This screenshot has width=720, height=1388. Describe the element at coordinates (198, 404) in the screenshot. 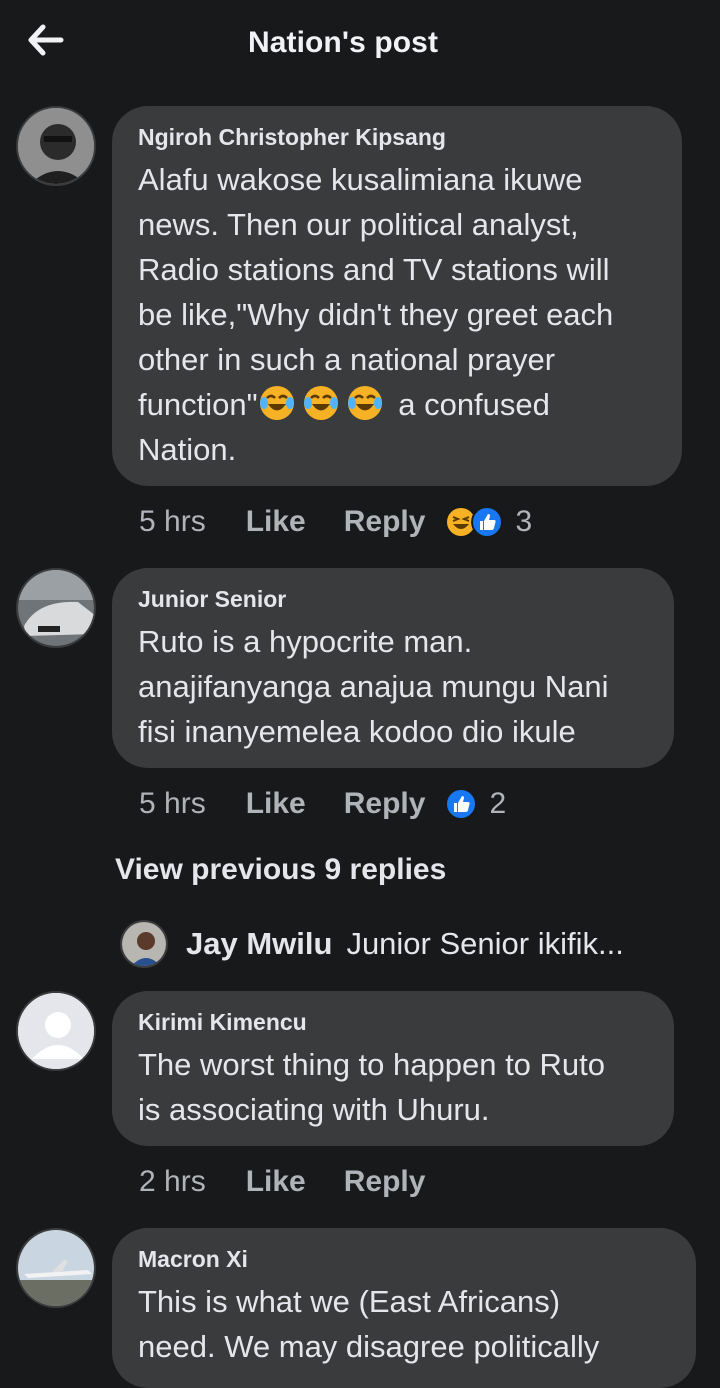

I see `comment-line-part: function"` at that location.